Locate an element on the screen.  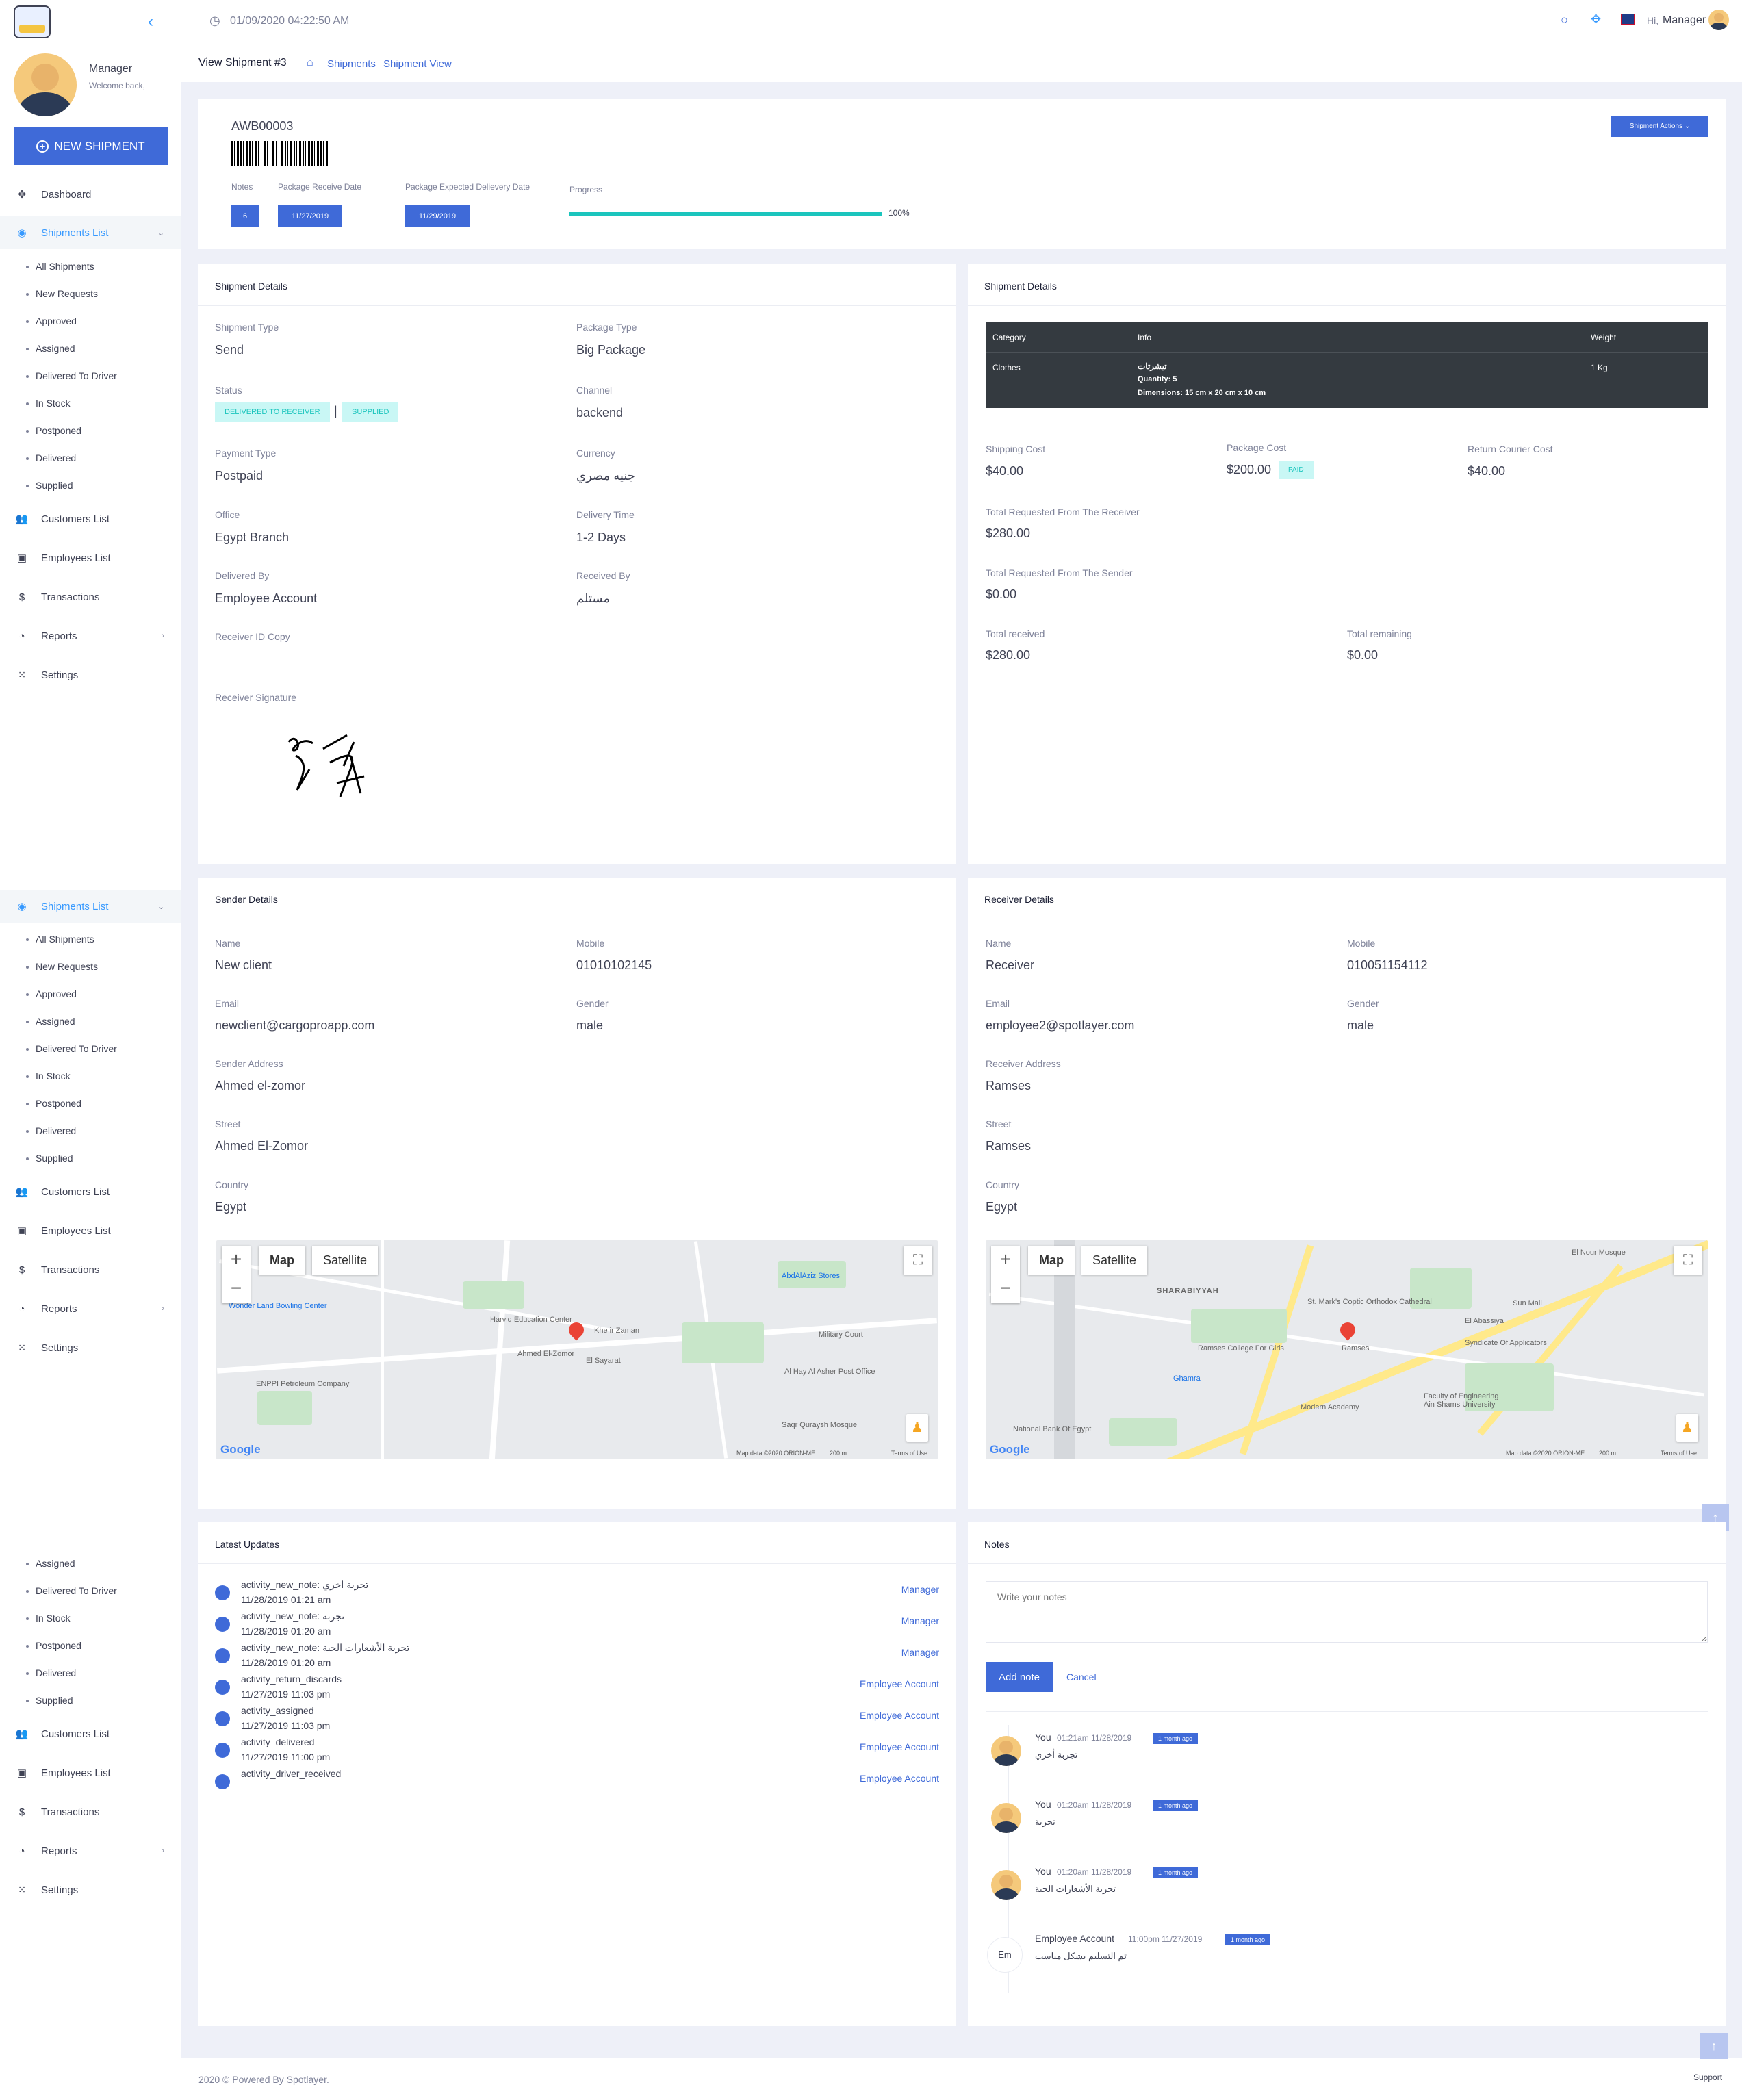
notes-input is located at coordinates (1347, 1612).